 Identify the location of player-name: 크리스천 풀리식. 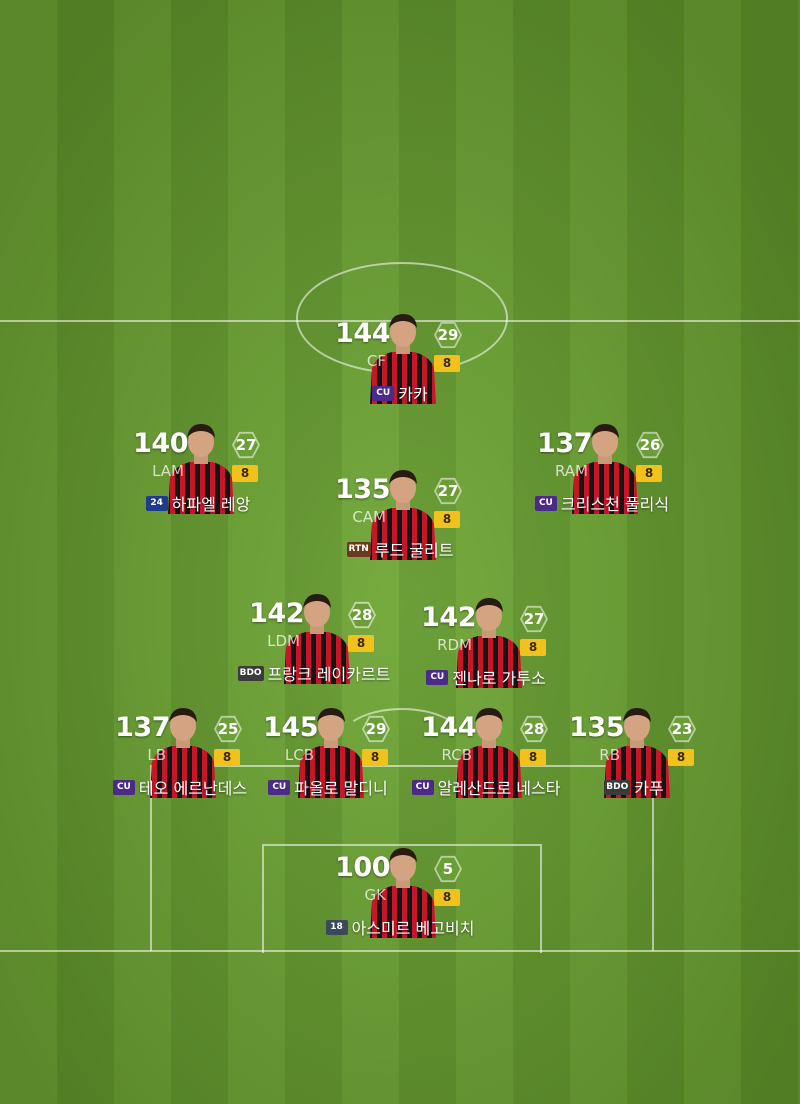
(615, 504).